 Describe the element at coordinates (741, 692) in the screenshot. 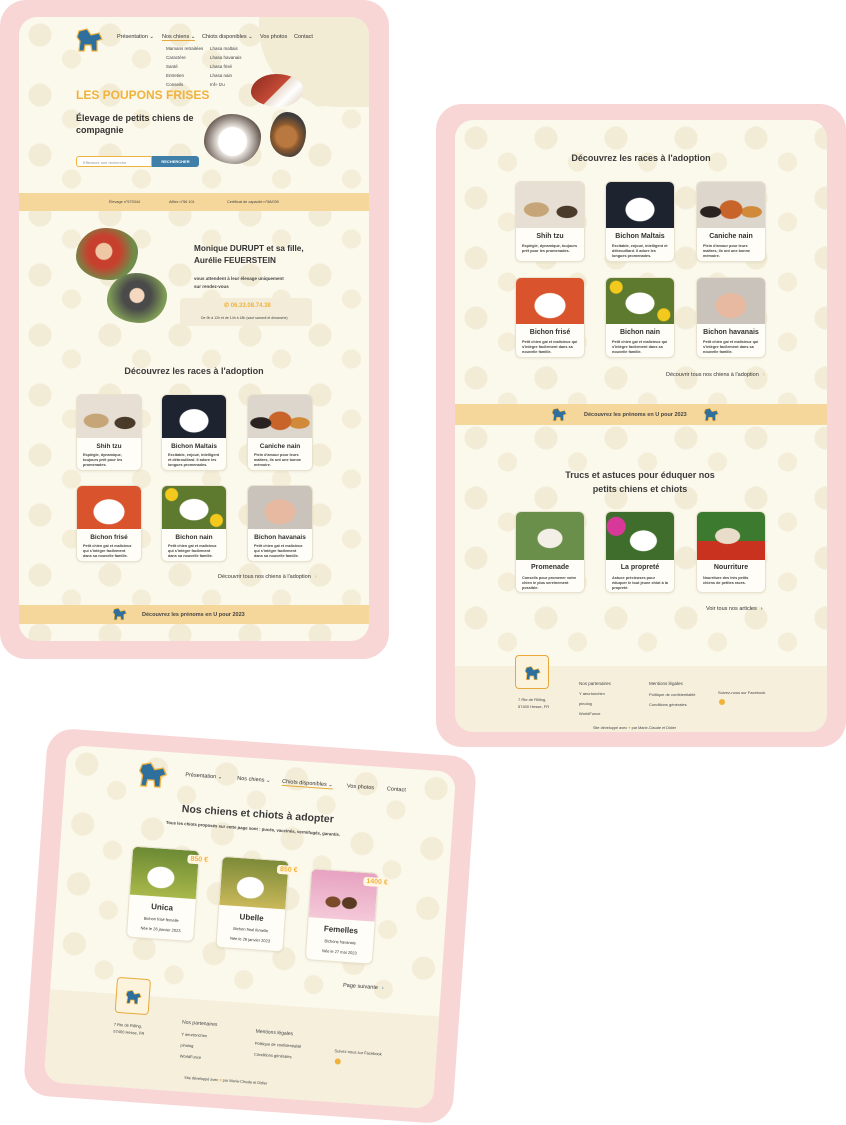

I see `footer-social: Suivez-nous sur Facebook` at that location.